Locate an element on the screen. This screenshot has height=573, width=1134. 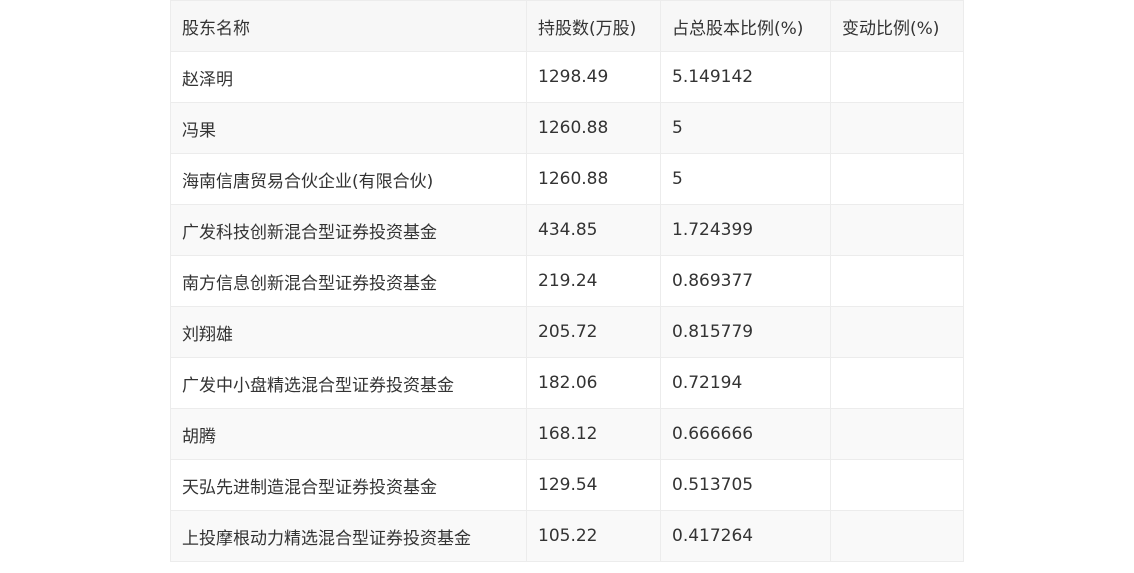
cell-shares-held: 105.22 is located at coordinates (593, 536).